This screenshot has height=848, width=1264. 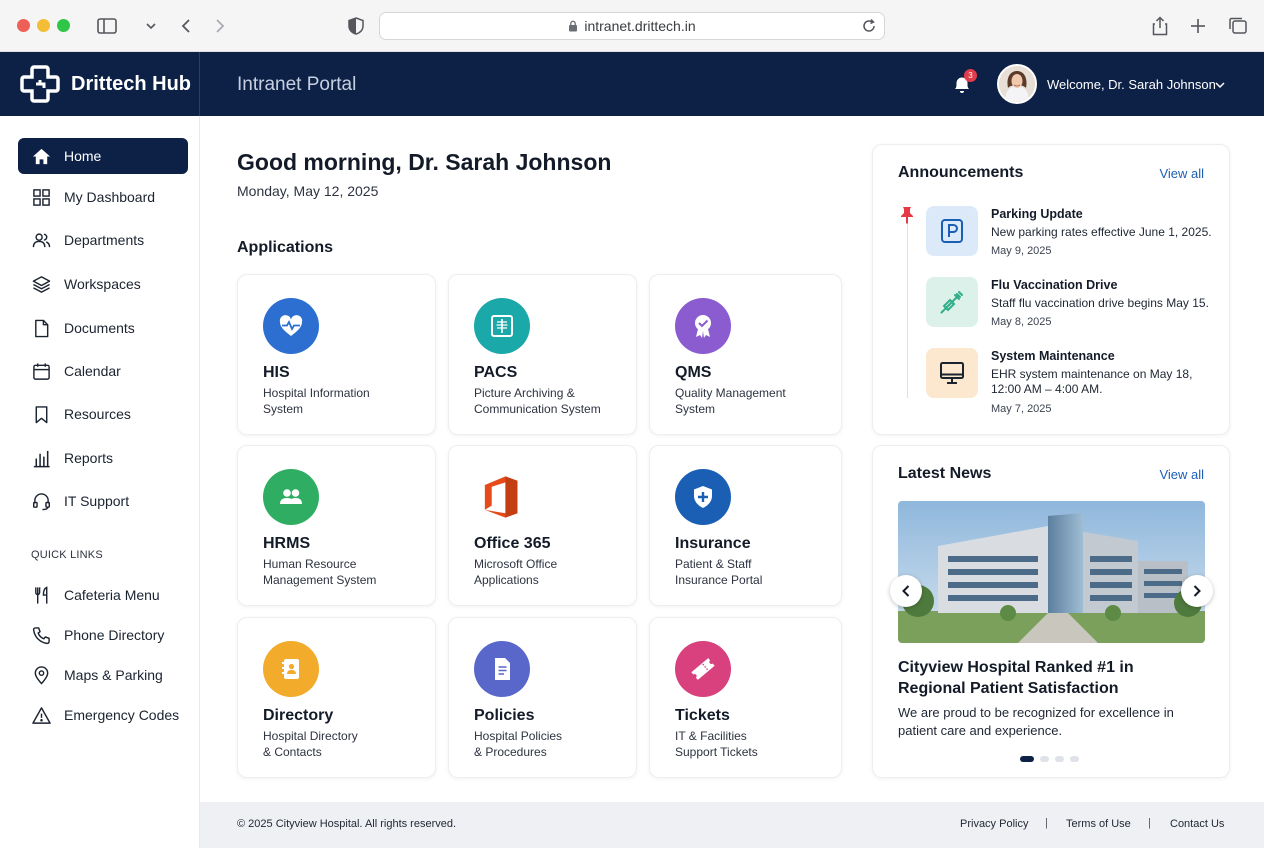 What do you see at coordinates (100, 84) in the screenshot?
I see `brand: Drittech Hub` at bounding box center [100, 84].